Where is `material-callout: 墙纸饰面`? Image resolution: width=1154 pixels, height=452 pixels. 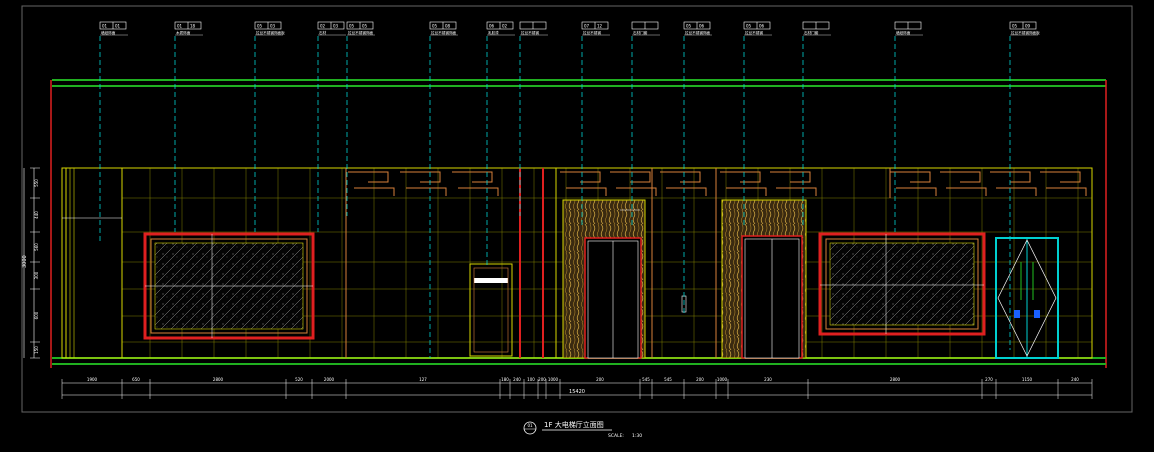
material-callout: 墙纸饰面 is located at coordinates (908, 28).